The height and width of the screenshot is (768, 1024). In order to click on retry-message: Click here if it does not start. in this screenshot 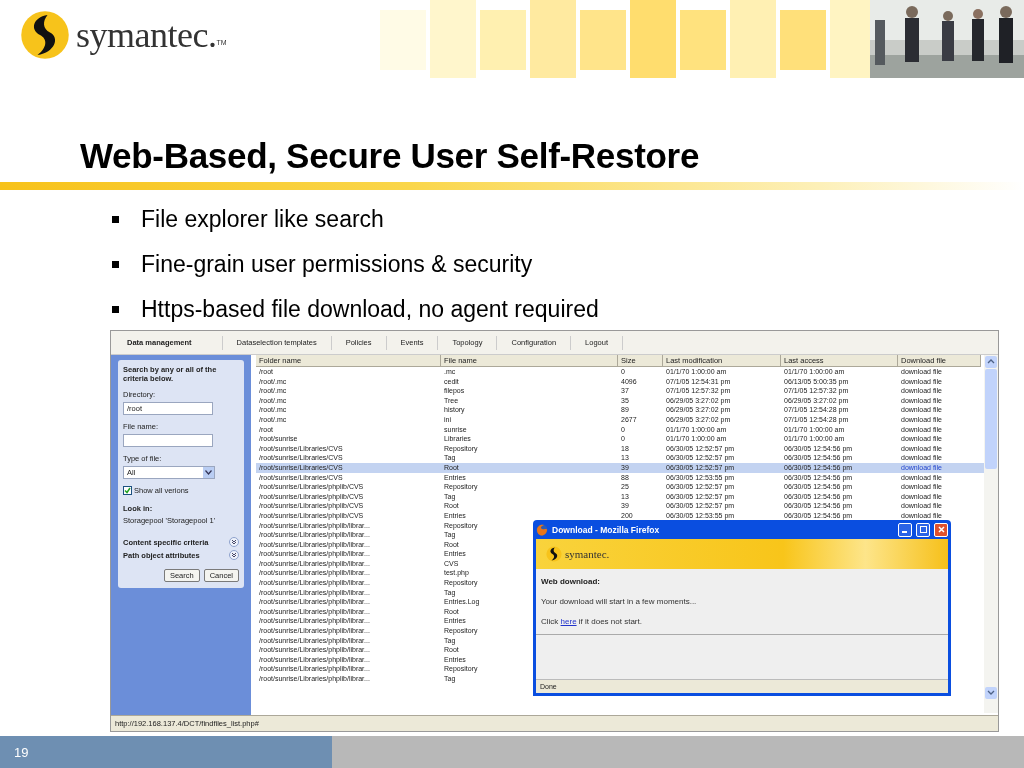, I will do `click(592, 621)`.